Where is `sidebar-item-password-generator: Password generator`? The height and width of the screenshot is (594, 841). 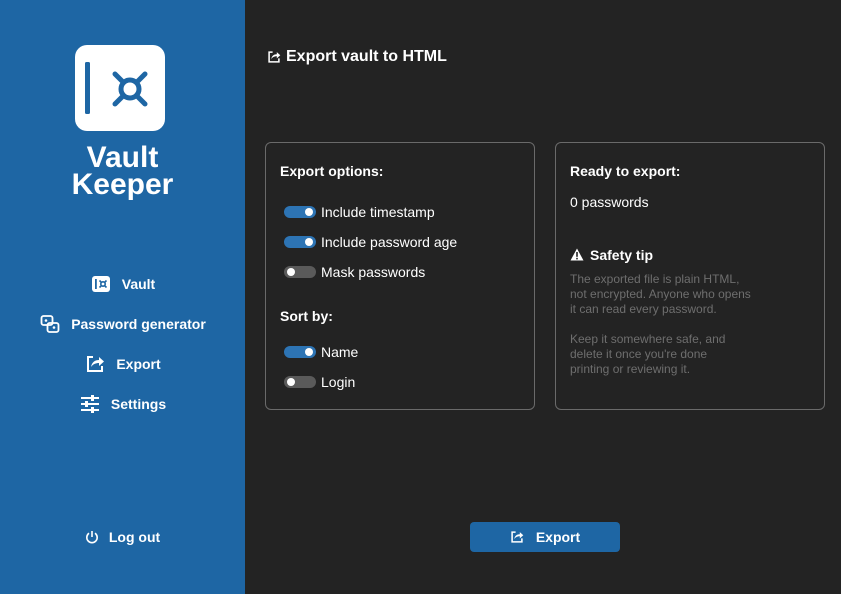 sidebar-item-password-generator: Password generator is located at coordinates (122, 324).